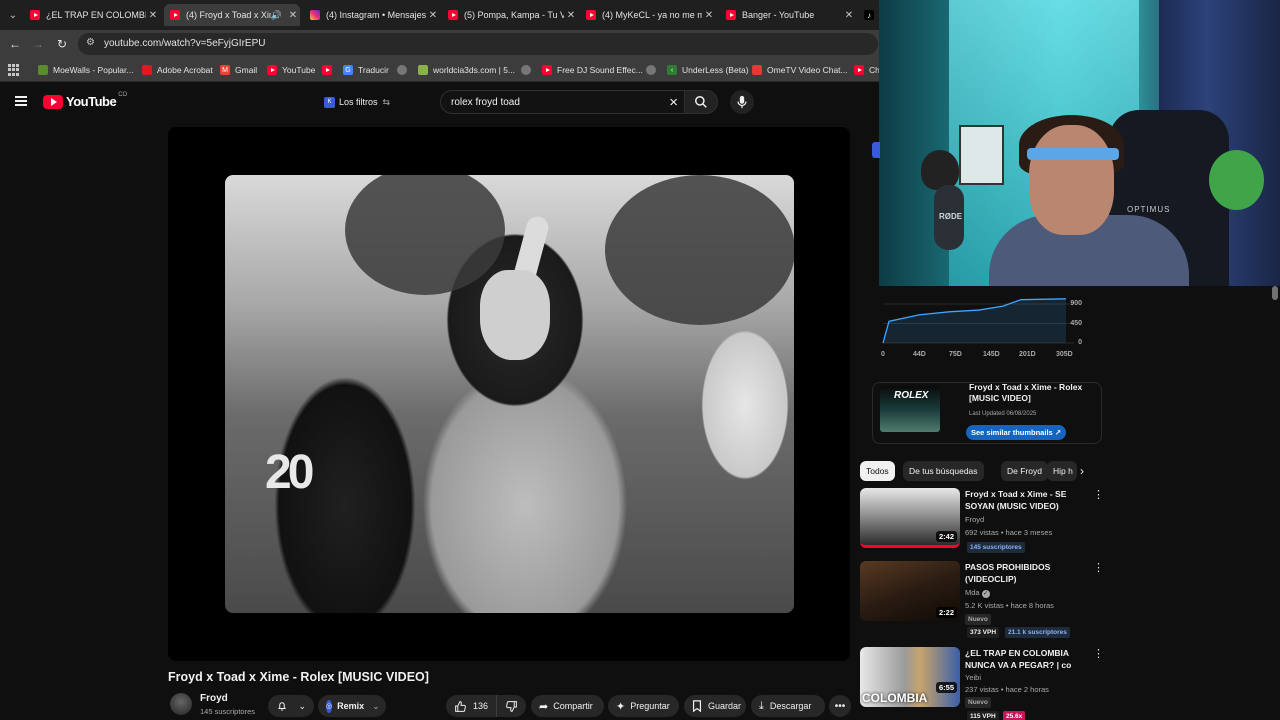 This screenshot has height=720, width=1280. Describe the element at coordinates (973, 677) in the screenshot. I see `recommendation-channel: Yeibi` at that location.